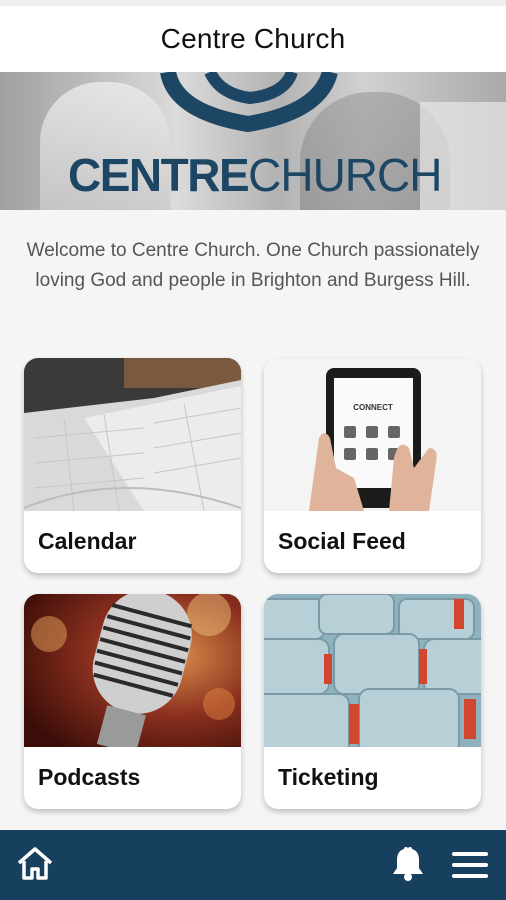 The image size is (506, 900). I want to click on logo-mark, so click(249, 102).